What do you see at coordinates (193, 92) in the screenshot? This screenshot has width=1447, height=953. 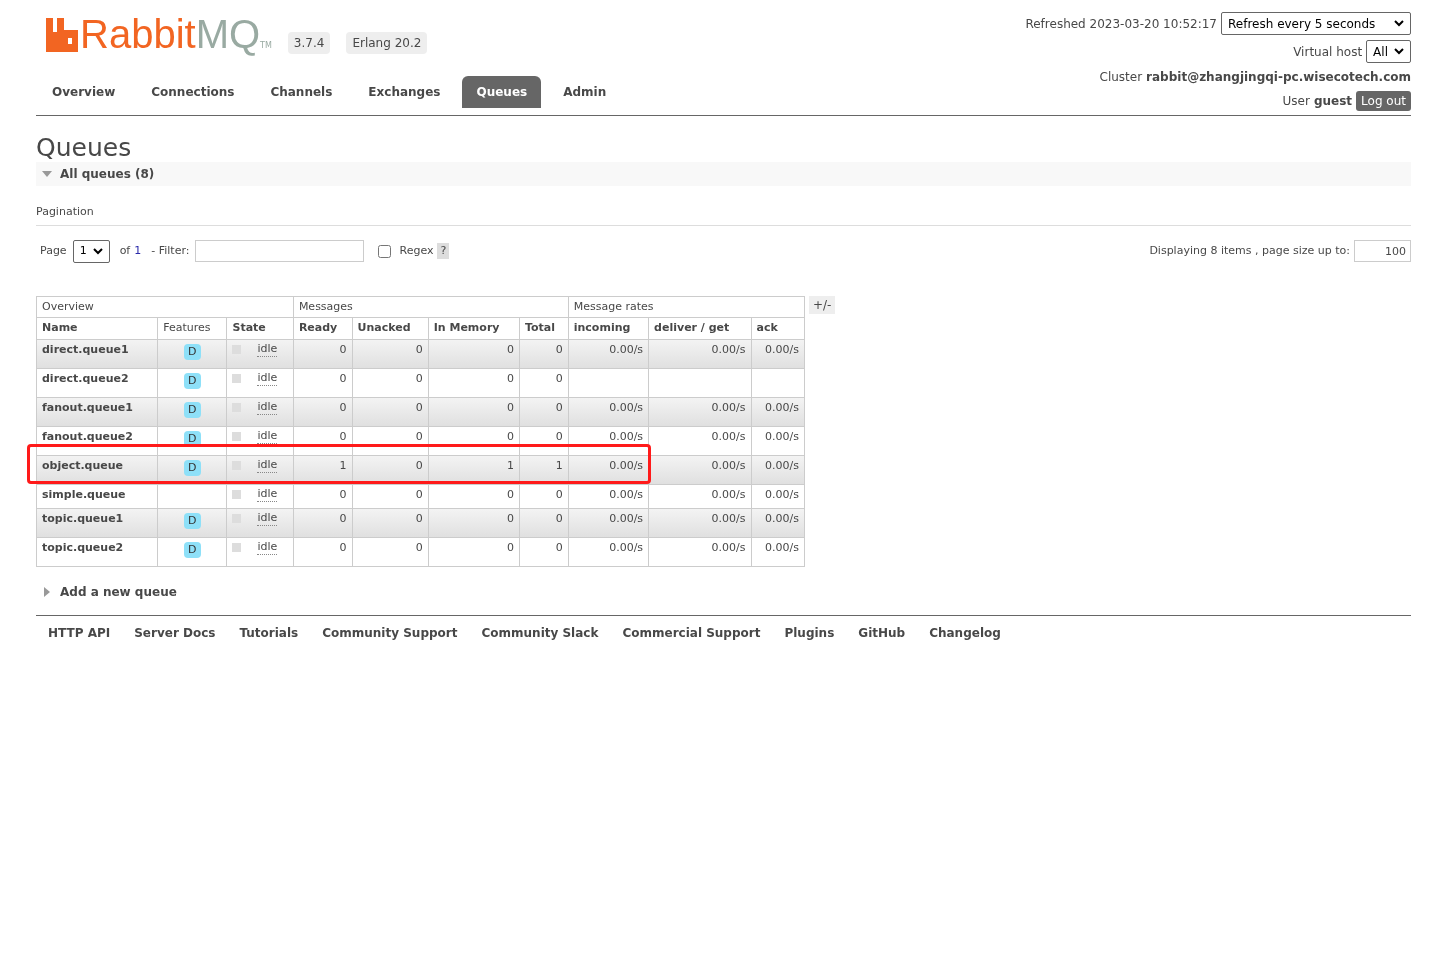 I see `nav-tab: Connections` at bounding box center [193, 92].